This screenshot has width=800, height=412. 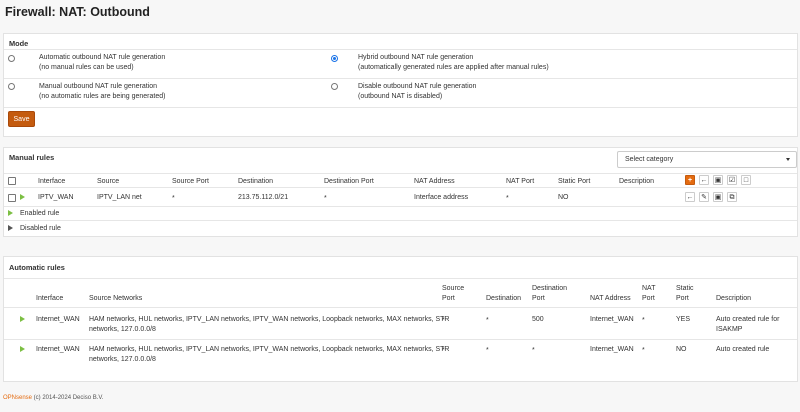 What do you see at coordinates (612, 349) in the screenshot?
I see `cell-nat-address: Internet_WAN` at bounding box center [612, 349].